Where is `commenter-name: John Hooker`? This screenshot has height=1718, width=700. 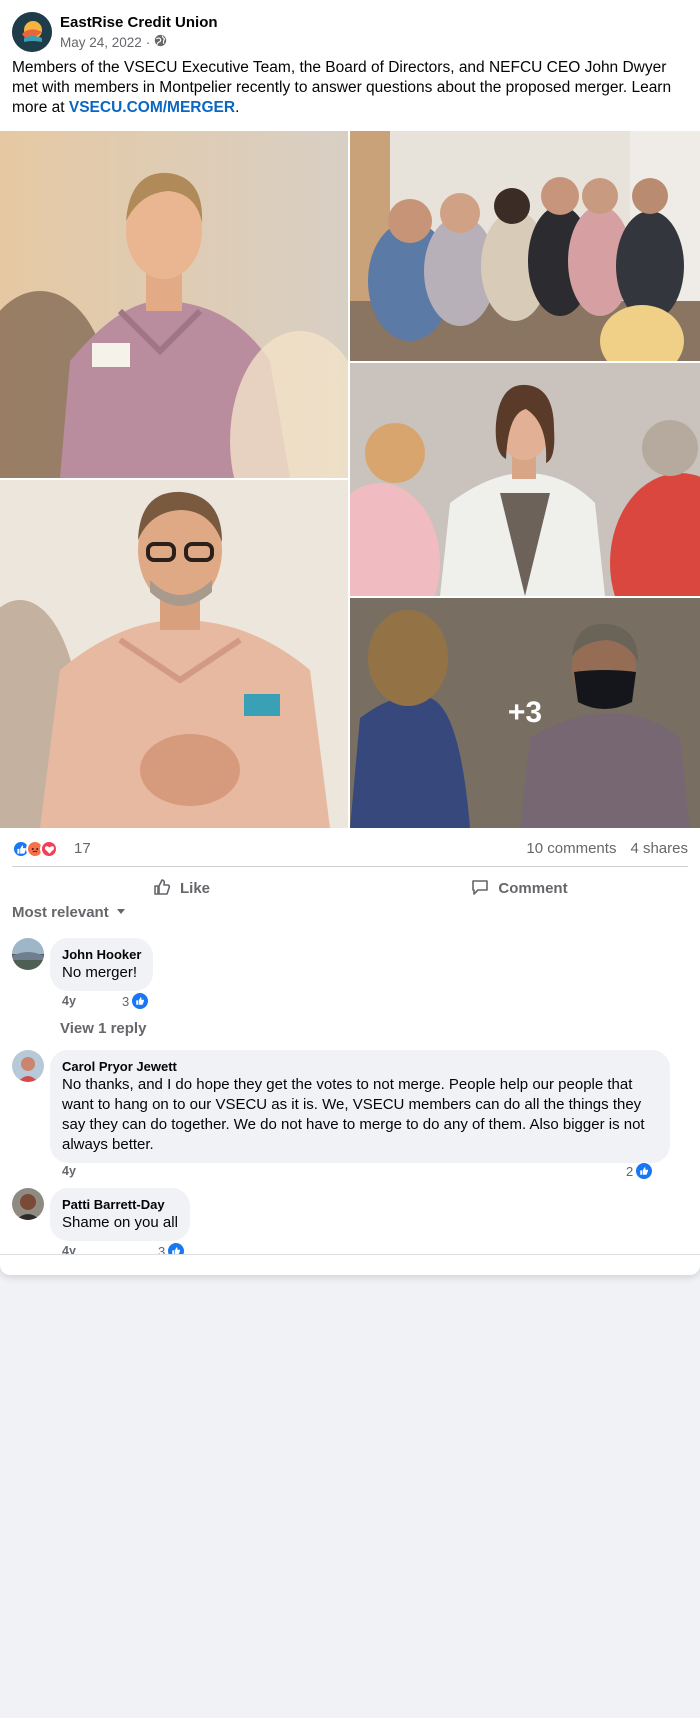
commenter-name: John Hooker is located at coordinates (101, 954).